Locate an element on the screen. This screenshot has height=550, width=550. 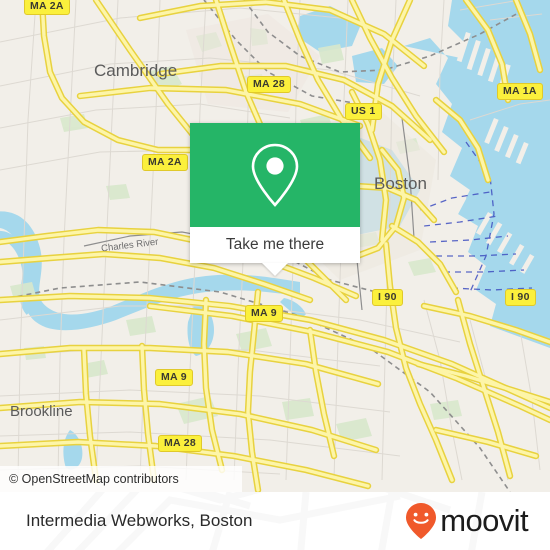
map-attribution: © OpenStreetMap contributors is located at coordinates (121, 479).